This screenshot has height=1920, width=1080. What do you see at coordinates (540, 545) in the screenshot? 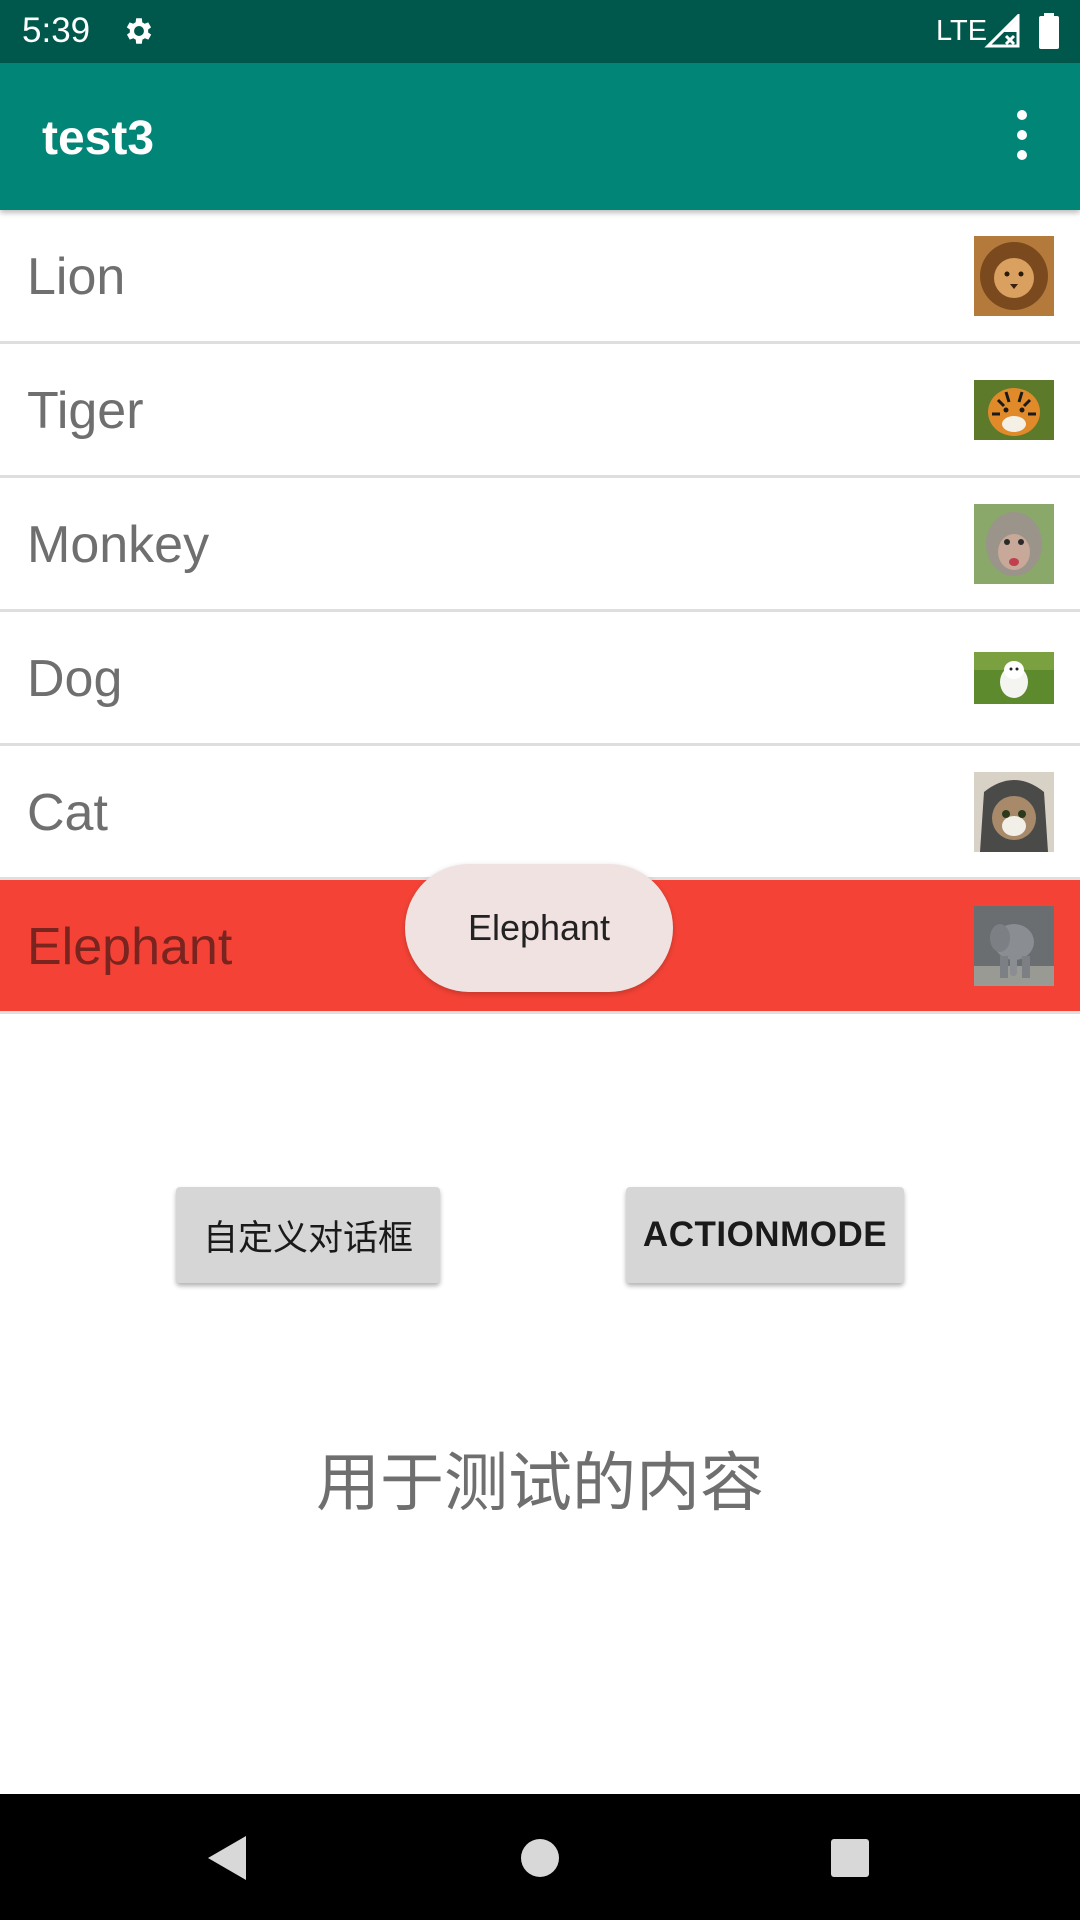
I see `list-item-monkey: Monkey` at bounding box center [540, 545].